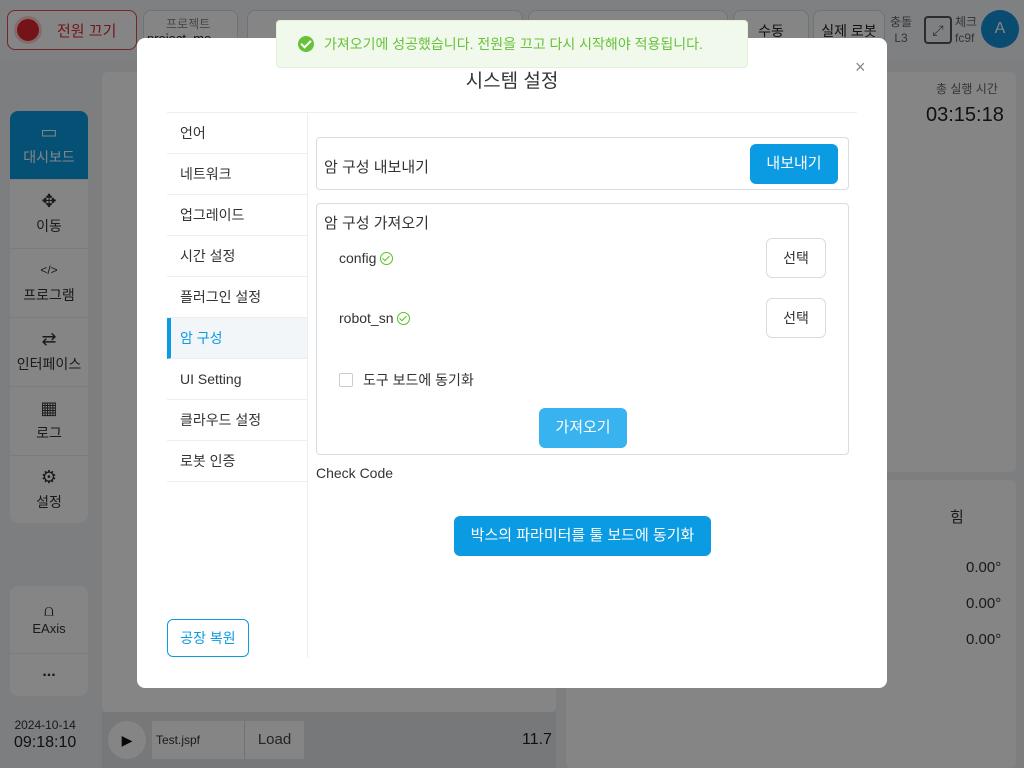 The image size is (1024, 768). I want to click on factory-reset-button: 공장 복원, so click(208, 638).